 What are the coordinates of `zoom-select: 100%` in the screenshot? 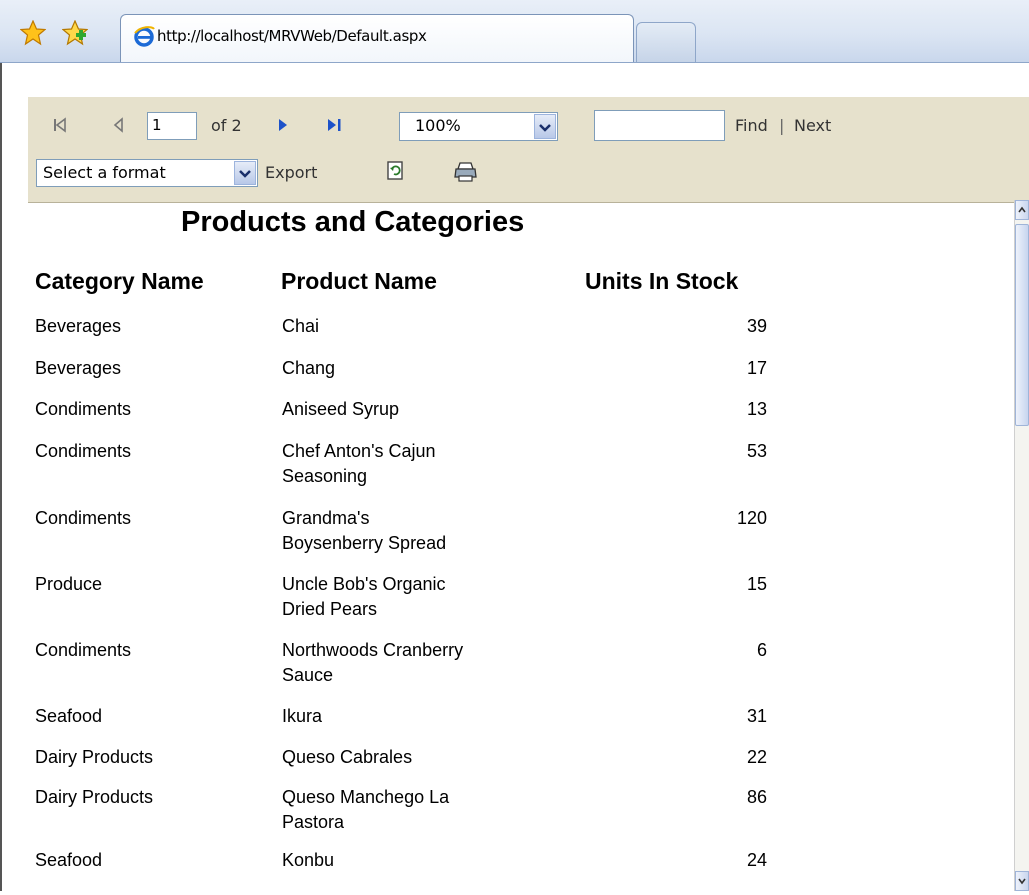 It's located at (478, 126).